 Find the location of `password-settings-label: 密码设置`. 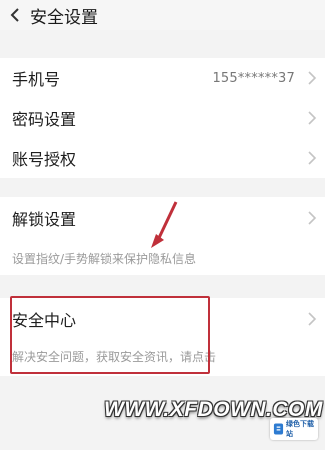

password-settings-label: 密码设置 is located at coordinates (44, 119).